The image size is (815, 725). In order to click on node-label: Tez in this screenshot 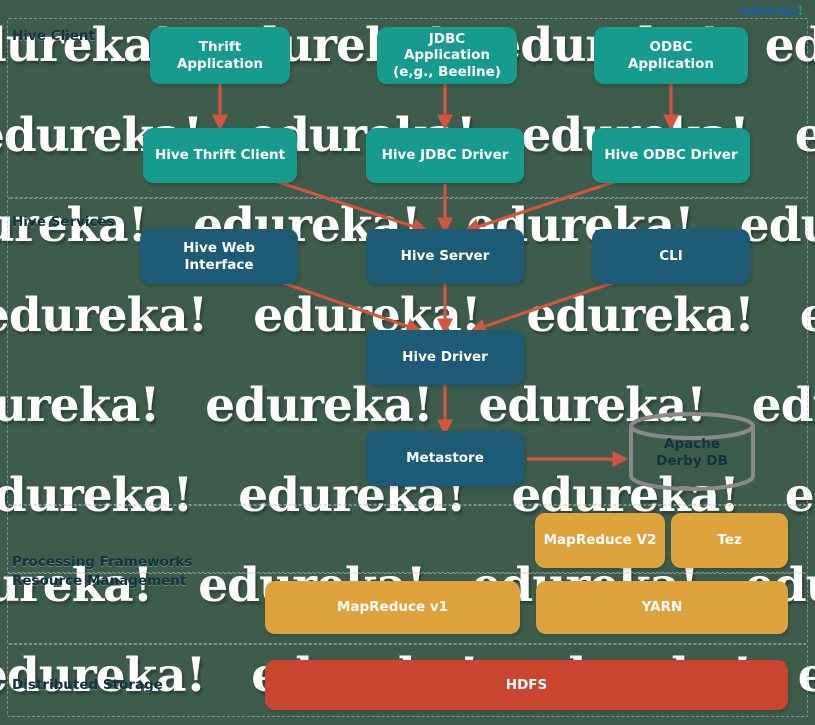, I will do `click(729, 540)`.